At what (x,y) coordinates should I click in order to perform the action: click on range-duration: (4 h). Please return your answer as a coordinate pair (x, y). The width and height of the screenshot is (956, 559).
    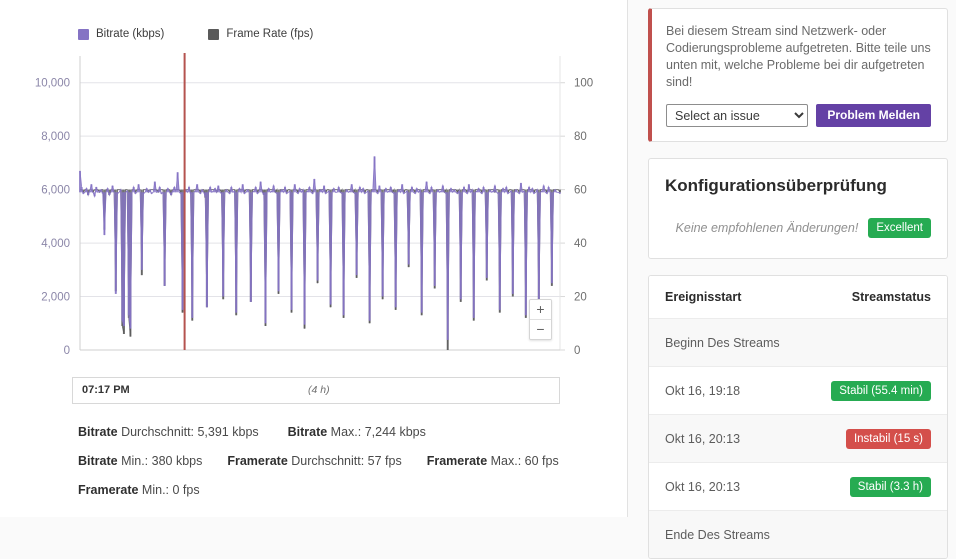
    Looking at the image, I should click on (319, 390).